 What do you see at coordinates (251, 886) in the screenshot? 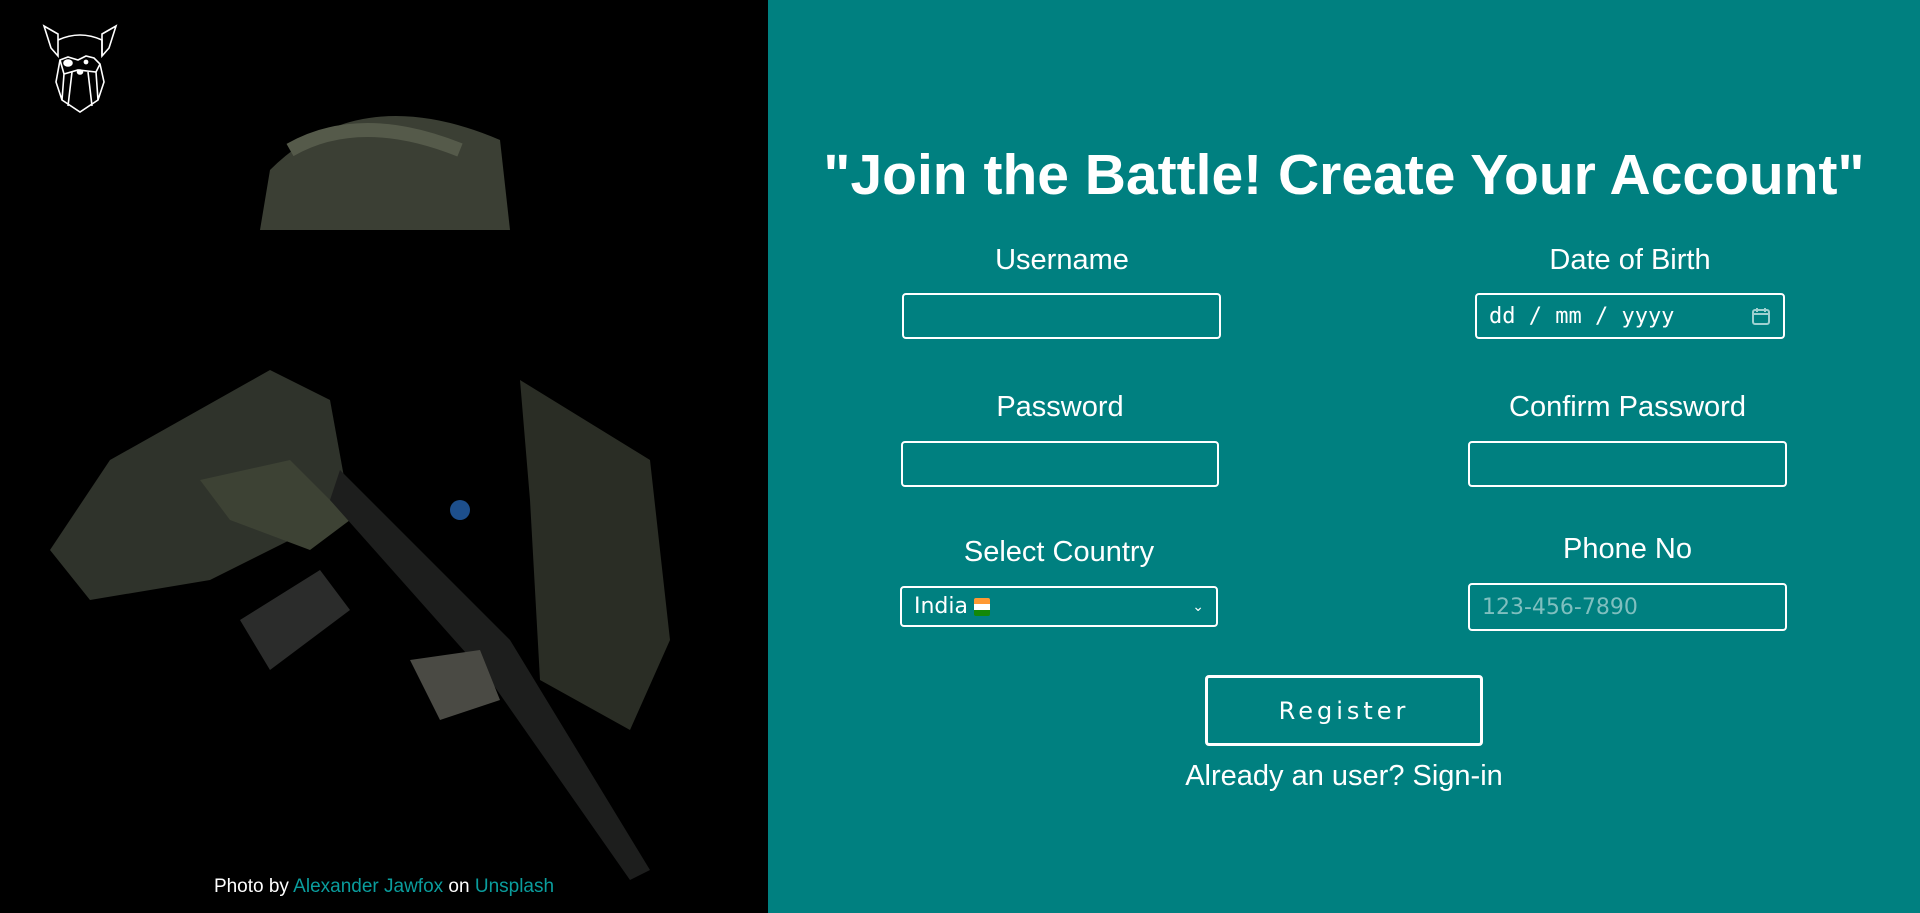
I see `credit-prefix: Photo by` at bounding box center [251, 886].